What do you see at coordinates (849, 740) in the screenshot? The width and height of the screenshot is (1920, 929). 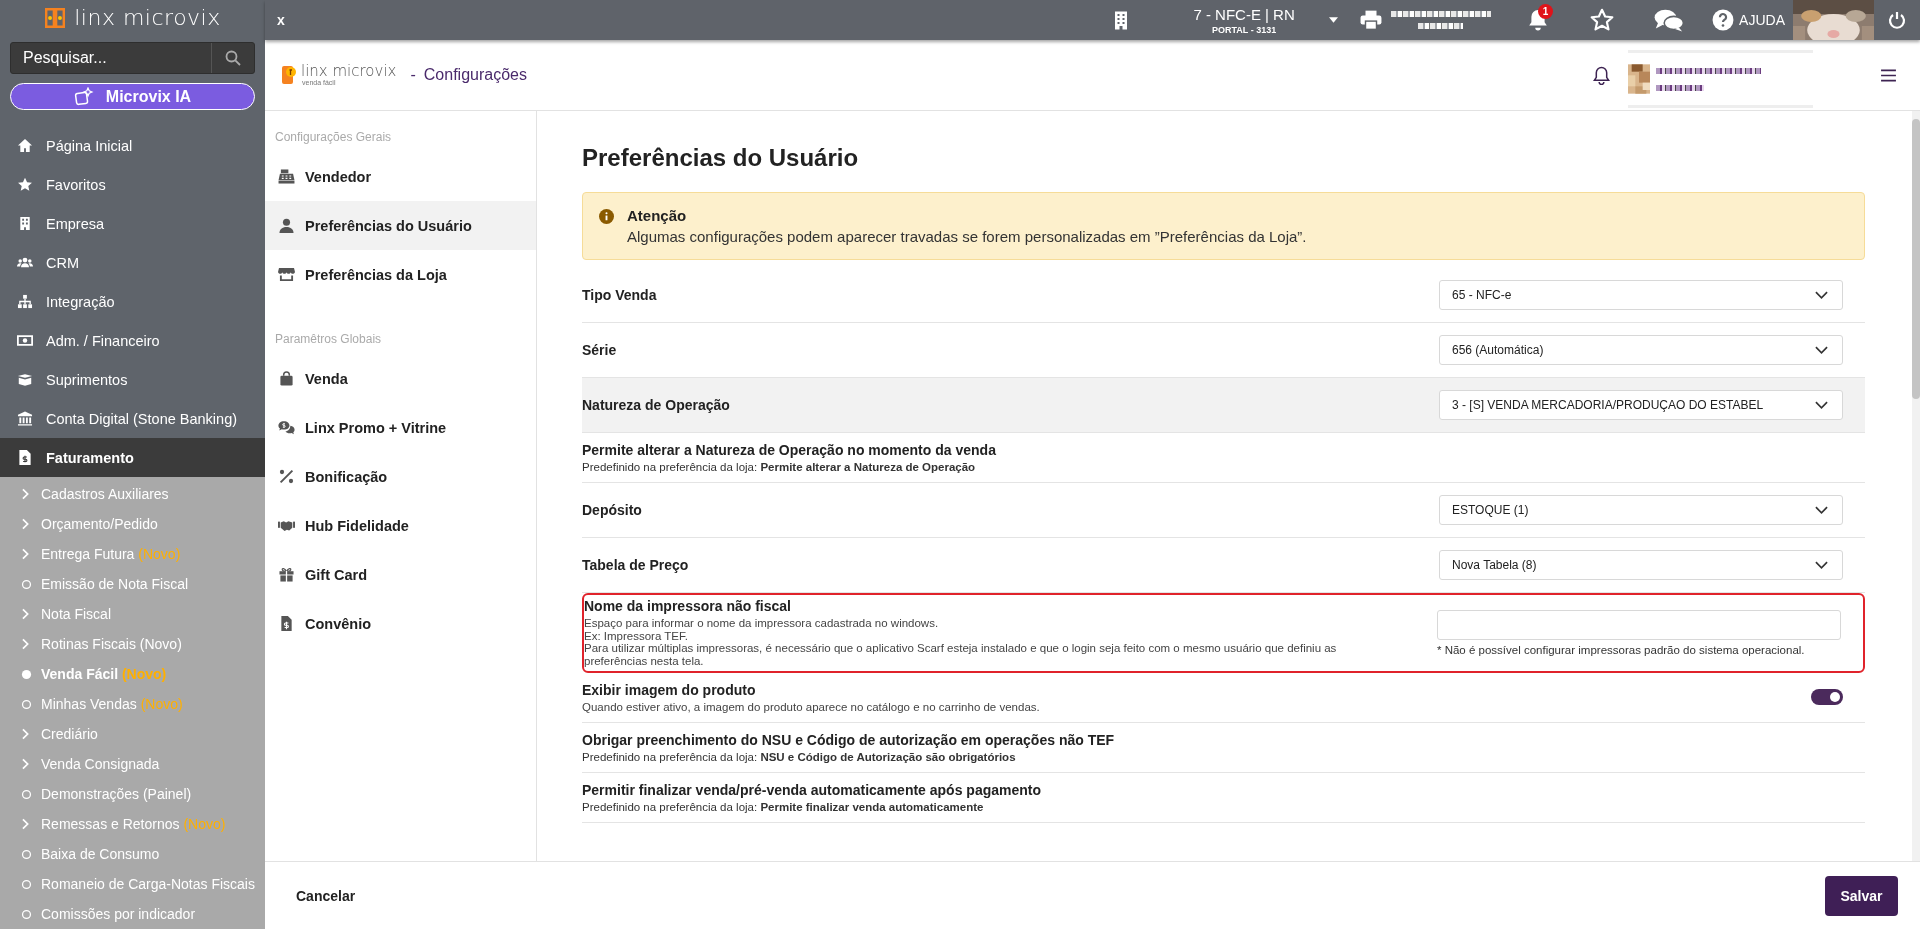 I see `setting-label: Obrigar preenchimento do NSU e Código de autorização em operações não TEF` at bounding box center [849, 740].